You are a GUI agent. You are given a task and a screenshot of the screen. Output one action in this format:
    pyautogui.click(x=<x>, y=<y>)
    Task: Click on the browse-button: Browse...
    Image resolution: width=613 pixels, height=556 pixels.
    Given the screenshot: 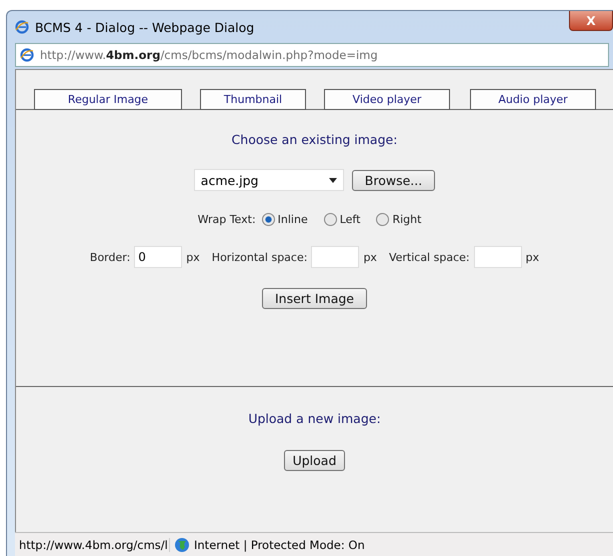 What is the action you would take?
    pyautogui.click(x=394, y=180)
    